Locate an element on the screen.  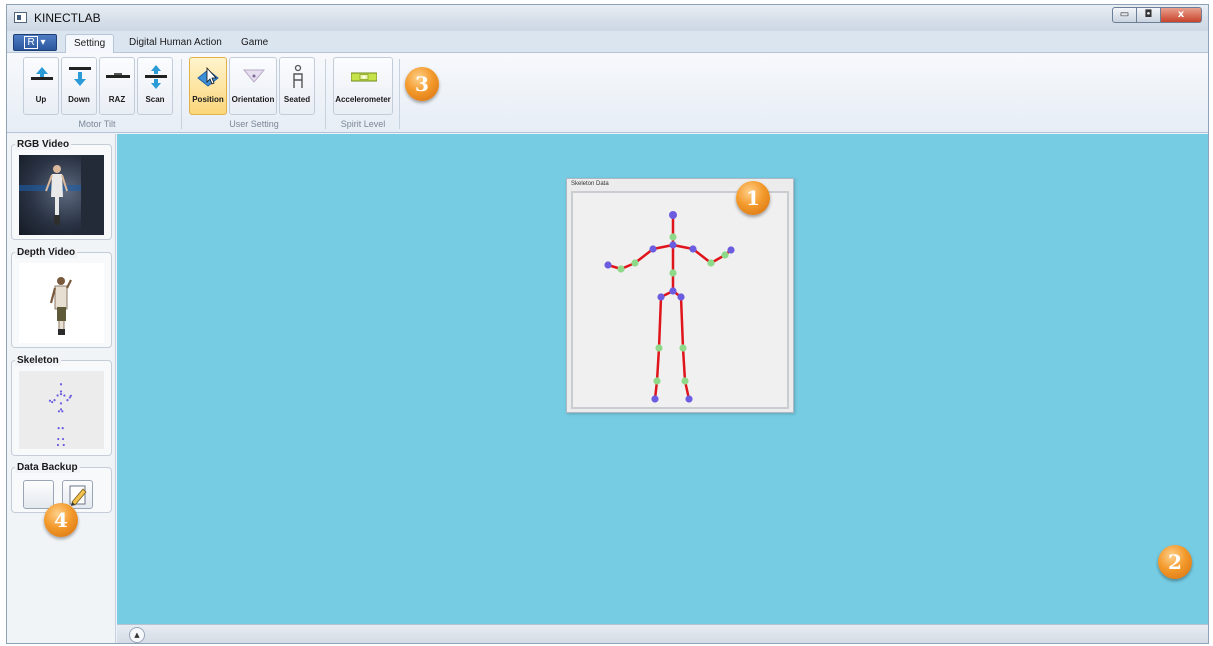
tilt-scan-button: Scan is located at coordinates (155, 86).